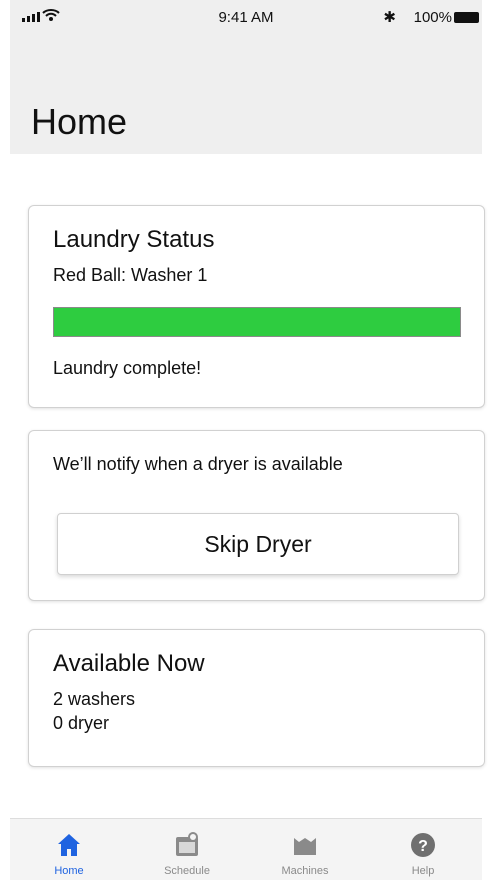 The image size is (492, 880). What do you see at coordinates (466, 17) in the screenshot?
I see `battery-icon` at bounding box center [466, 17].